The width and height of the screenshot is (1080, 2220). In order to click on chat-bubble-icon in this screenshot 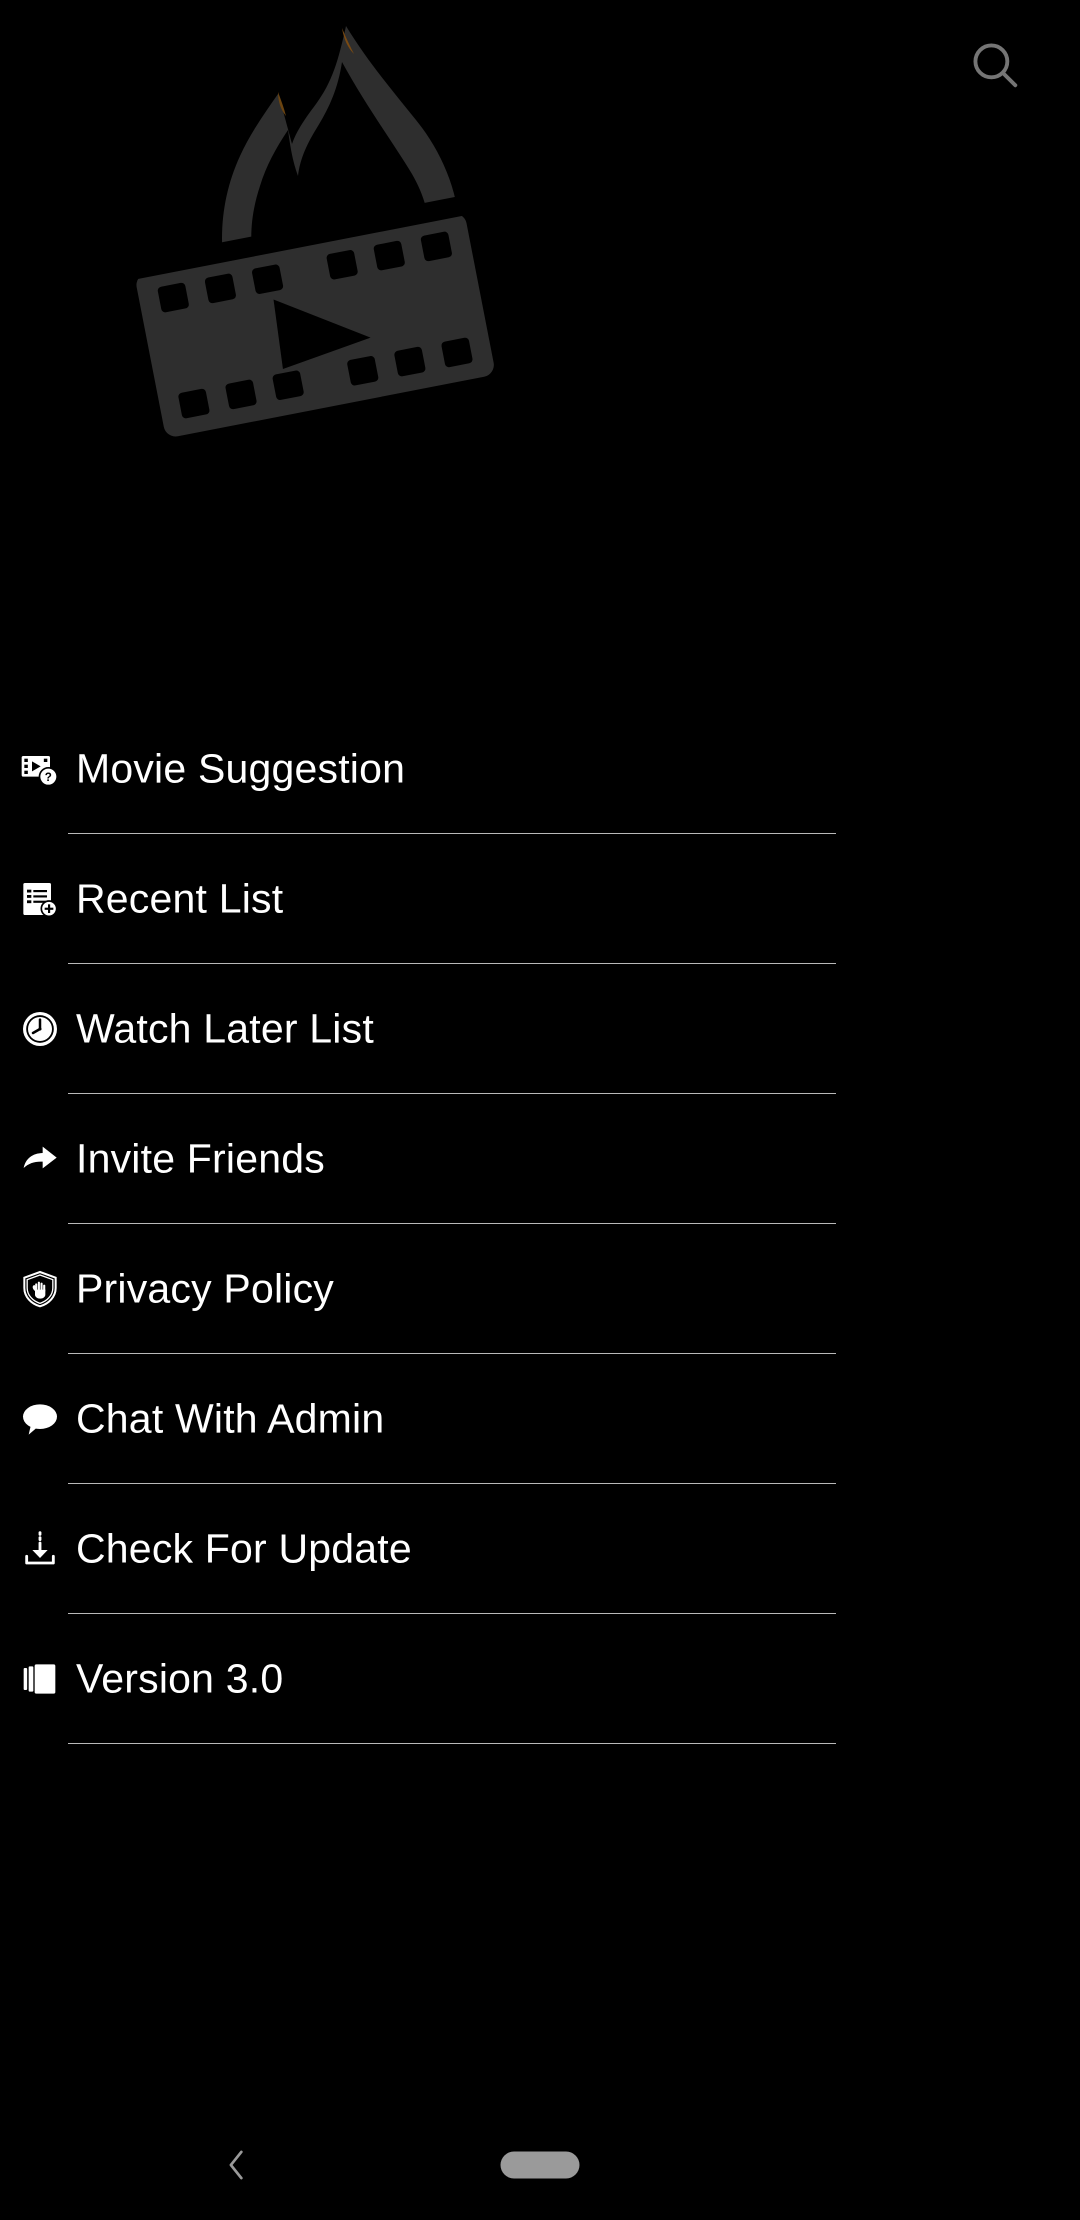, I will do `click(40, 1419)`.